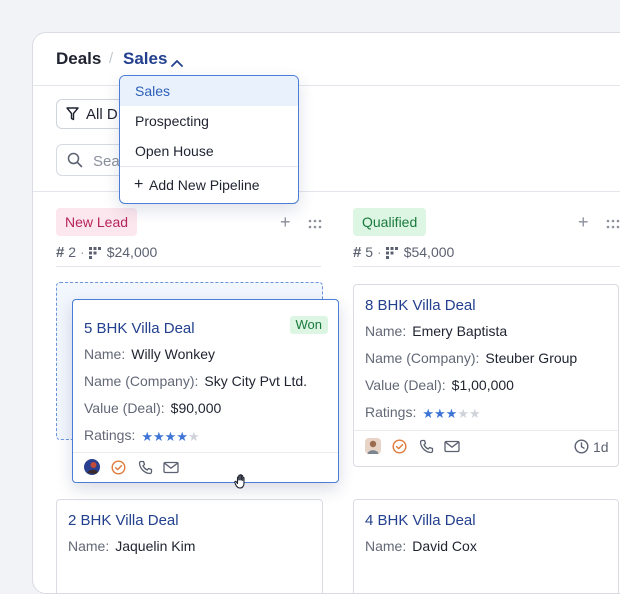 This screenshot has height=594, width=620. Describe the element at coordinates (153, 408) in the screenshot. I see `deal-value: Value (Deal): $90,000` at that location.